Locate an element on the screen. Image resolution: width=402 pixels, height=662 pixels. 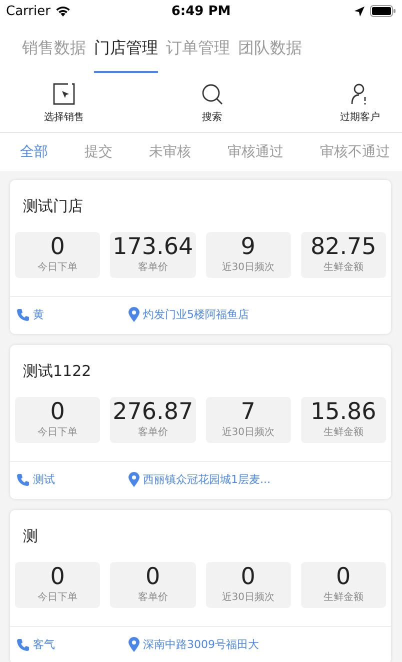
action-button: 过期客户 is located at coordinates (360, 103).